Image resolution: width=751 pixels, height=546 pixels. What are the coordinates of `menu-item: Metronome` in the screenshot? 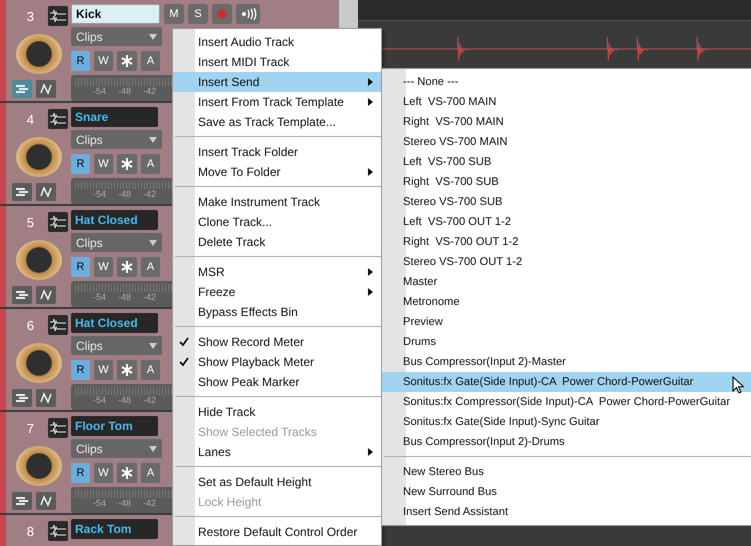 It's located at (566, 302).